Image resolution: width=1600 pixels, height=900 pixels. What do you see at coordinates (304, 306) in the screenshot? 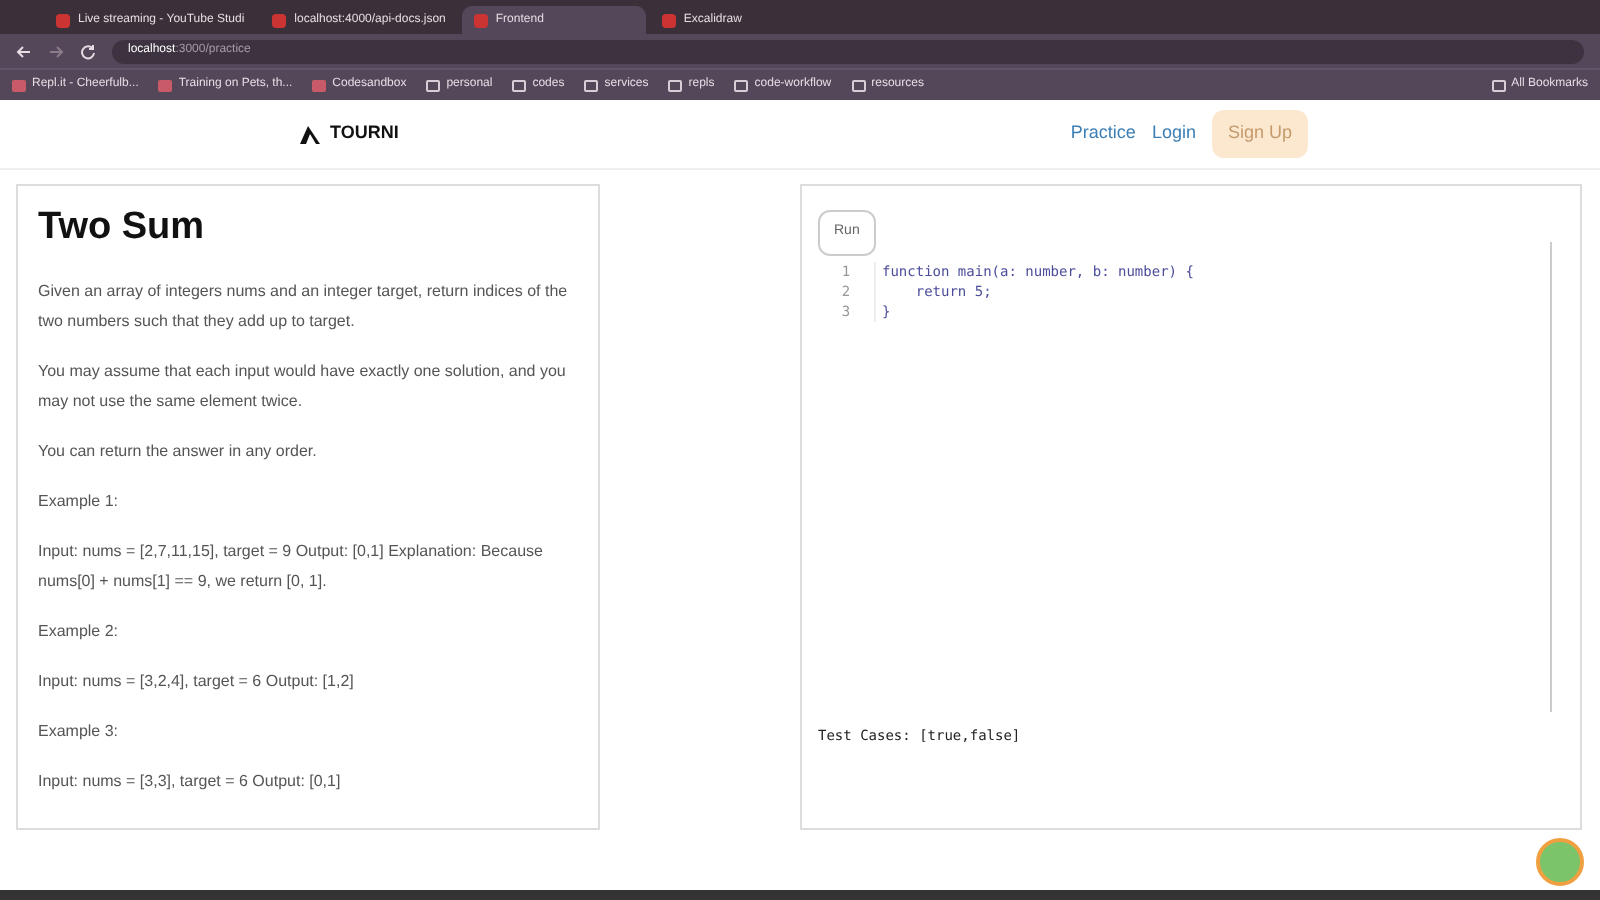
I see `problem-text: Given an array of integers nums and an integer target, return indices of the two numbers such that they add up to target.` at bounding box center [304, 306].